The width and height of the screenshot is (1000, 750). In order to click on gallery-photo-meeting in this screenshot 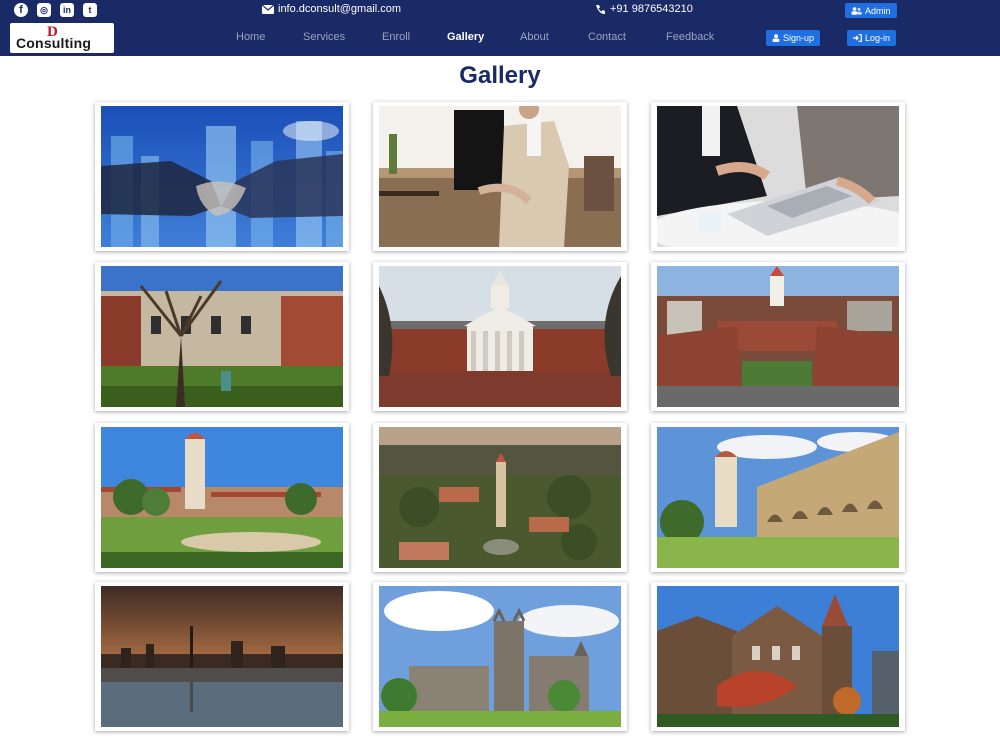, I will do `click(778, 176)`.